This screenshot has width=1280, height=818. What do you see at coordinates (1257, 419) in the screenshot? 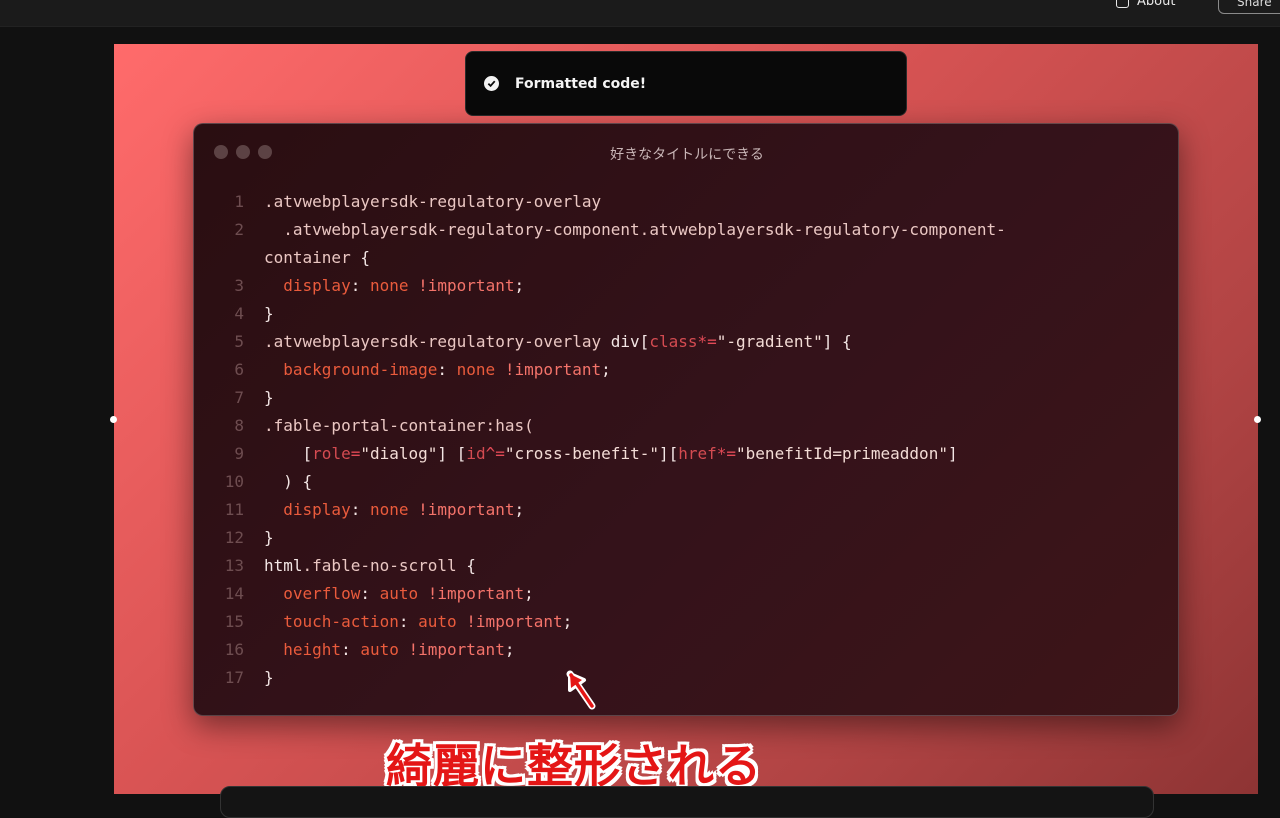
I see `resize-handle-right` at bounding box center [1257, 419].